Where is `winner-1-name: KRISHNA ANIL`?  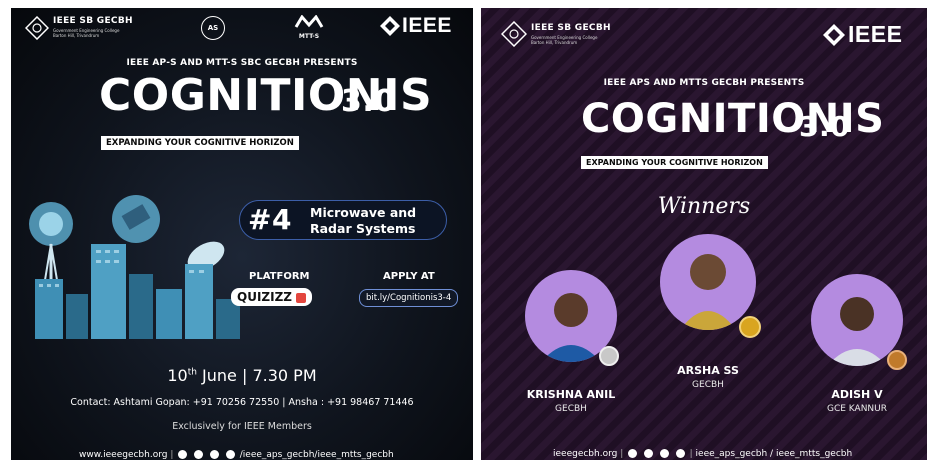 winner-1-name: KRISHNA ANIL is located at coordinates (571, 394).